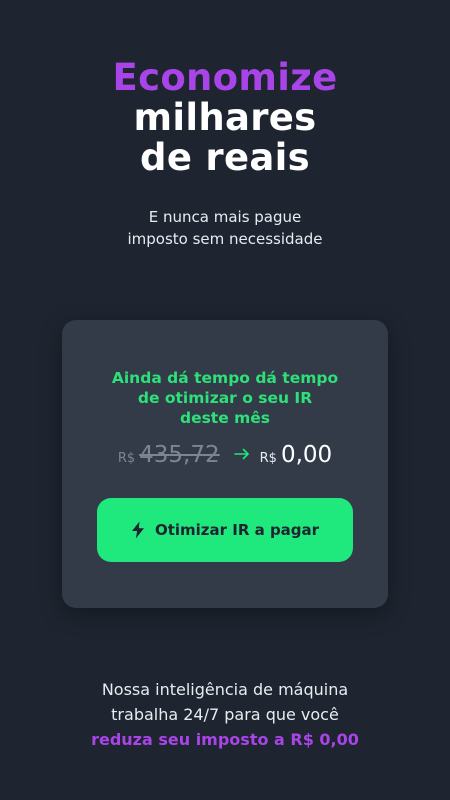  Describe the element at coordinates (225, 157) in the screenshot. I see `hero-title-line-3: de reais` at that location.